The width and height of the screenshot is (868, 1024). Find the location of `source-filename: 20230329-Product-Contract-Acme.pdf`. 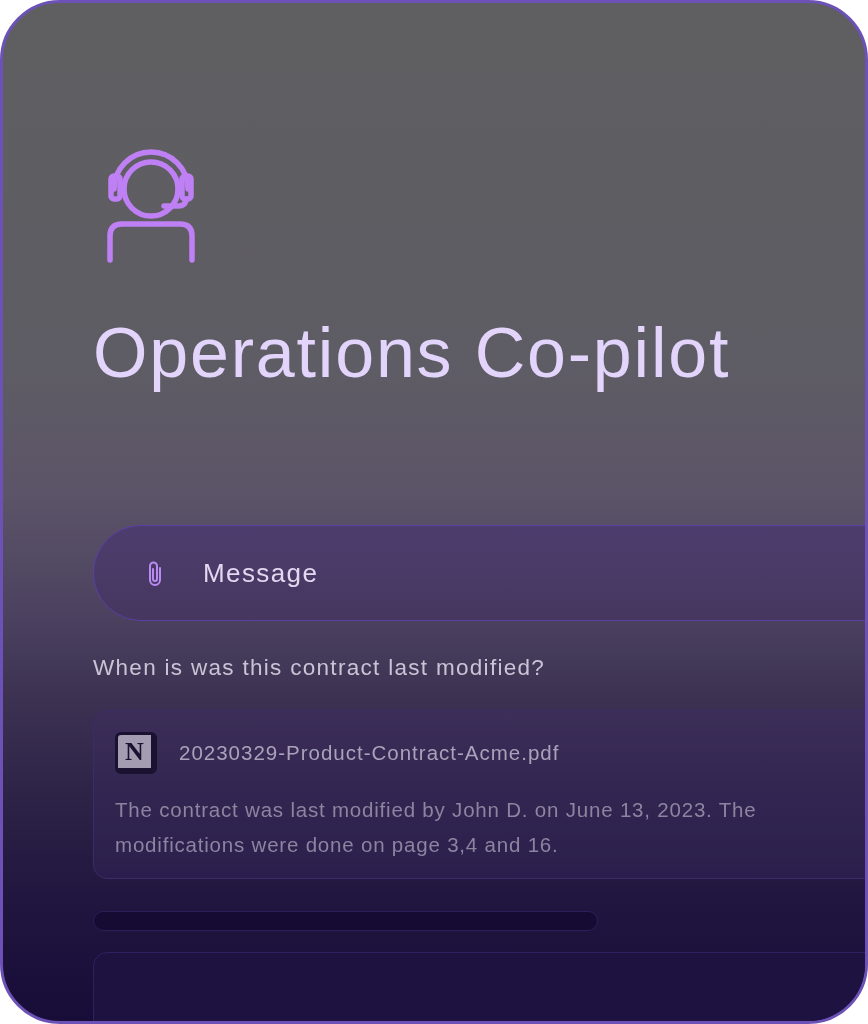

source-filename: 20230329-Product-Contract-Acme.pdf is located at coordinates (369, 753).